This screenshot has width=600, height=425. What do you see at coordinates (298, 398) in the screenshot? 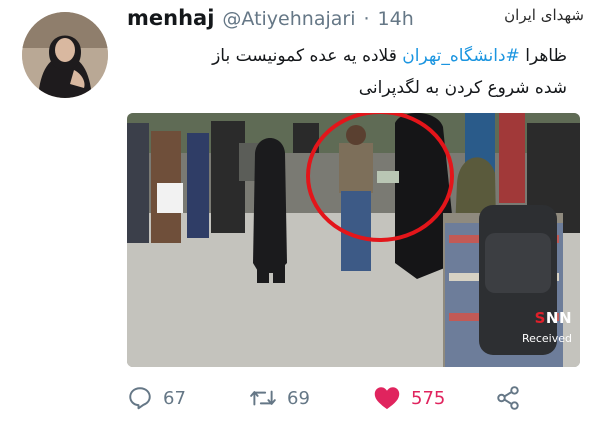
I see `retweet-count: 69` at bounding box center [298, 398].